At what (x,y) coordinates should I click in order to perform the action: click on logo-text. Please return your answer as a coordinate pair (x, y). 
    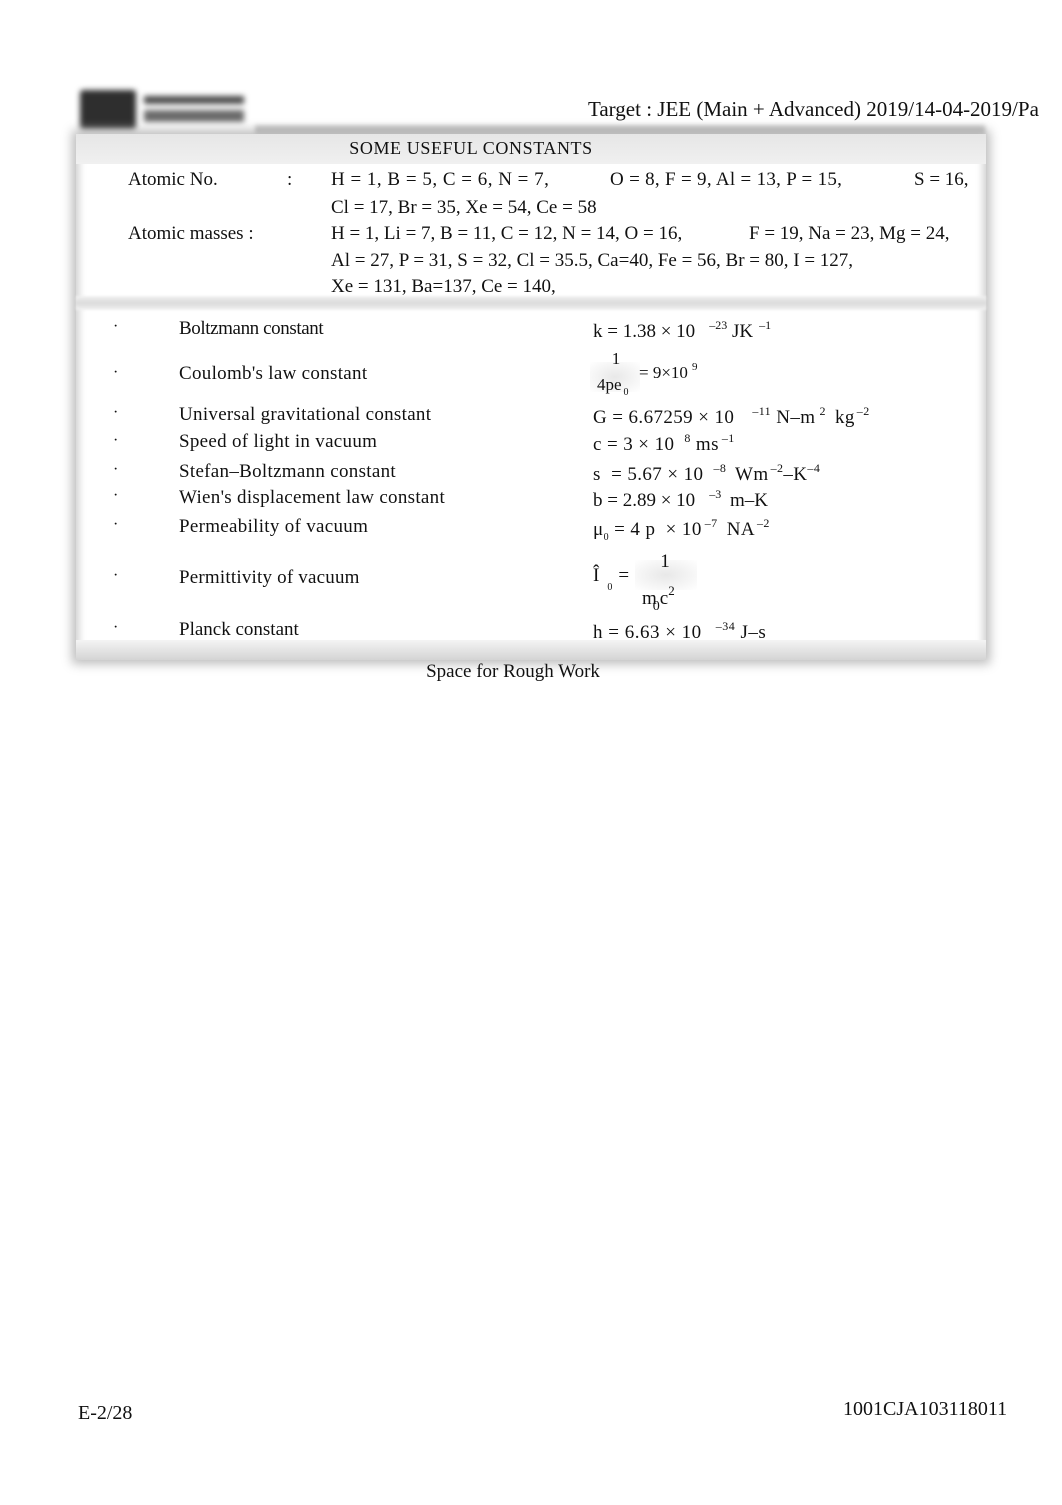
    Looking at the image, I should click on (194, 100).